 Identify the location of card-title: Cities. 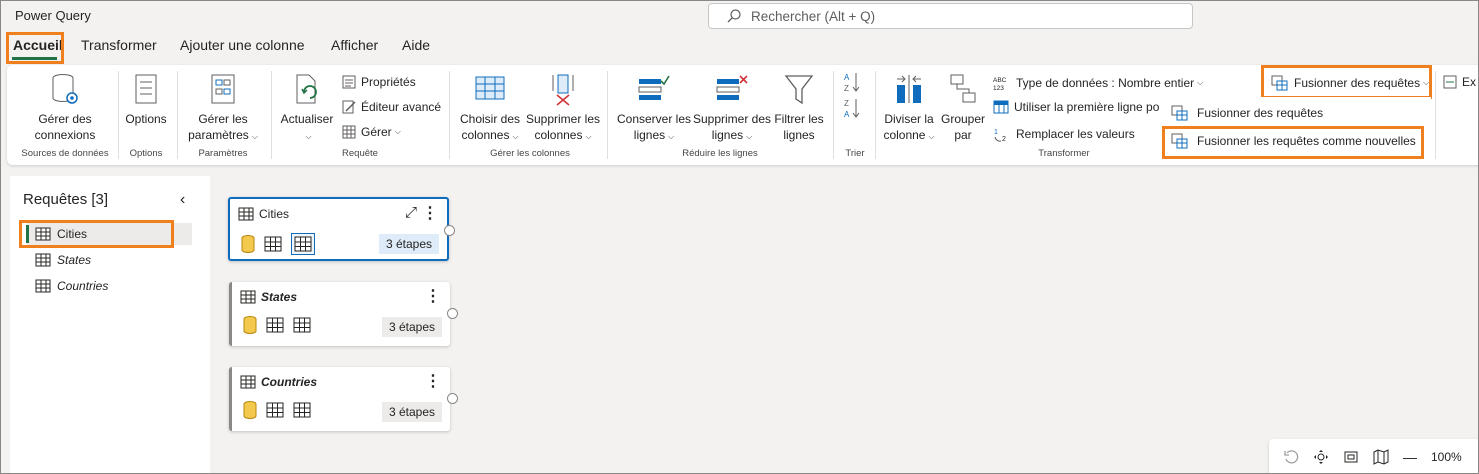
(263, 214).